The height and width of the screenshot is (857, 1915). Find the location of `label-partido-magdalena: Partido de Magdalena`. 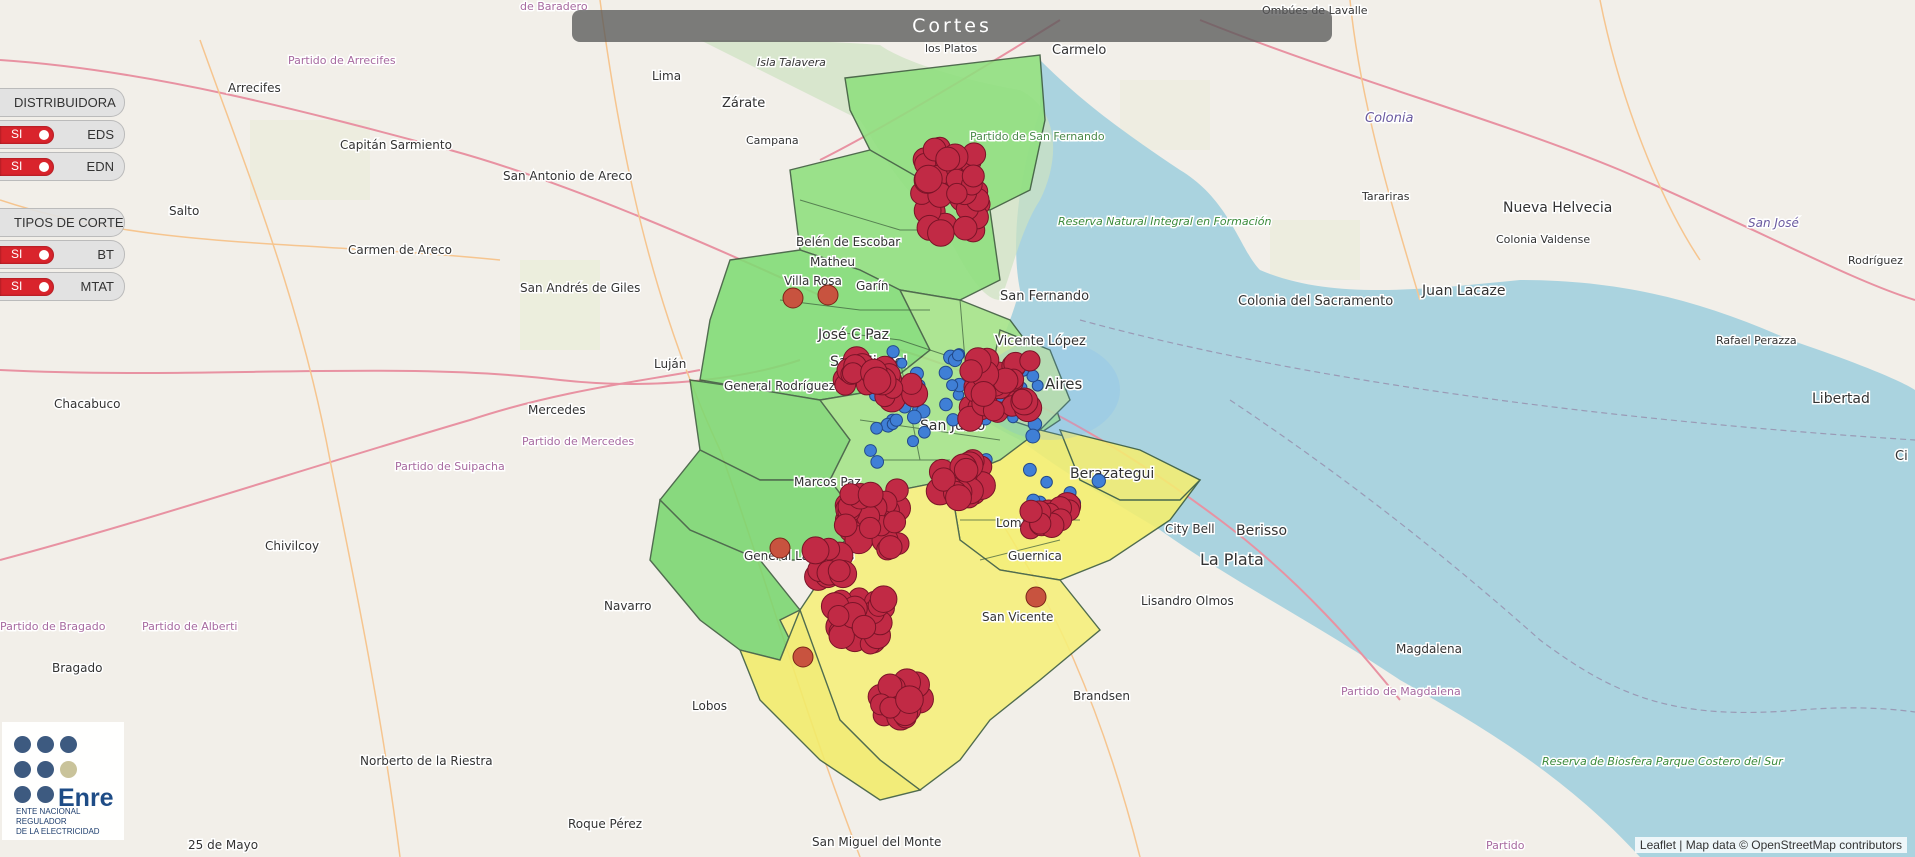

label-partido-magdalena: Partido de Magdalena is located at coordinates (1401, 691).